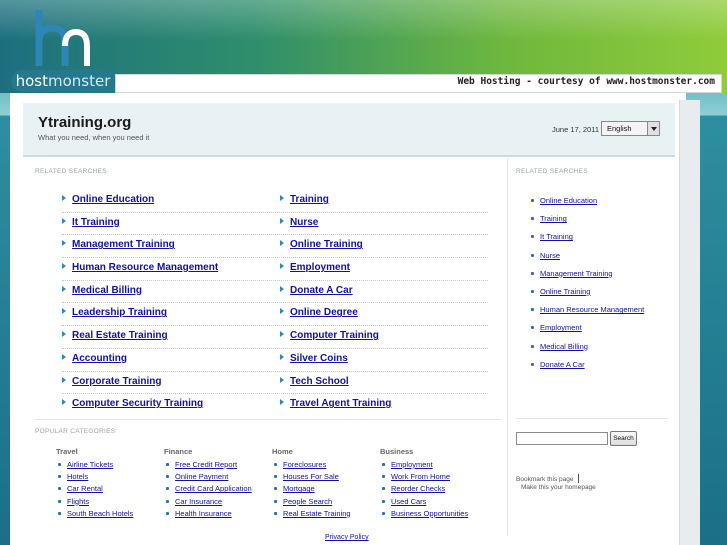 The height and width of the screenshot is (545, 727). Describe the element at coordinates (562, 438) in the screenshot. I see `search-input` at that location.